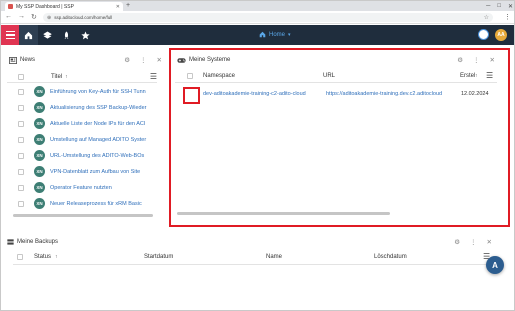  I want to click on divider, so click(336, 82).